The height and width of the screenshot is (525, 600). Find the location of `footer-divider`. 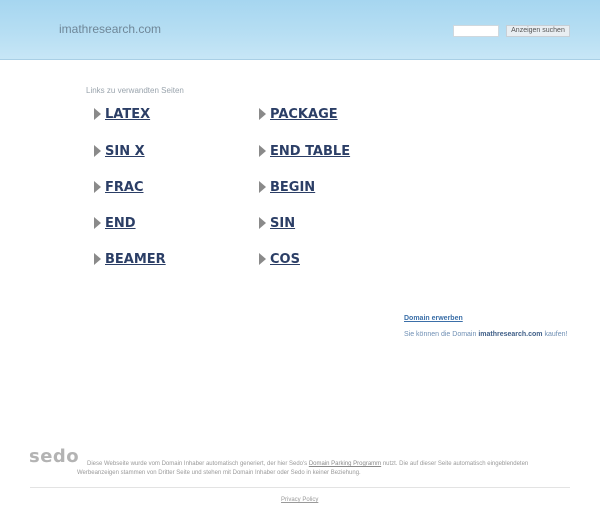

footer-divider is located at coordinates (300, 487).